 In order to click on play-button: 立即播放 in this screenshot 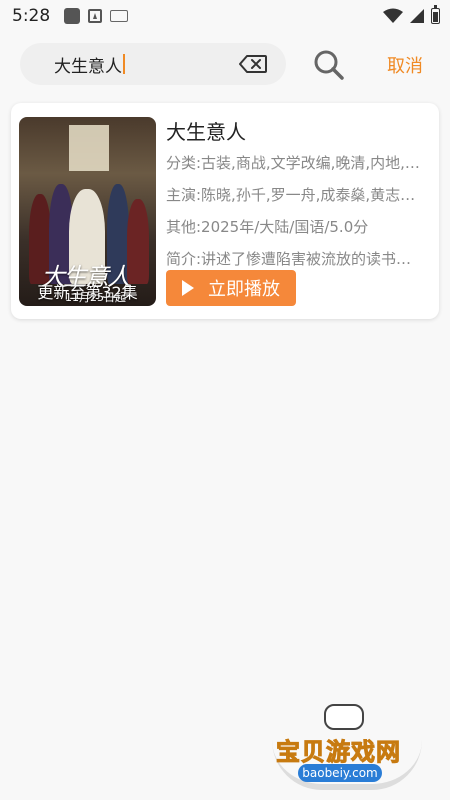, I will do `click(231, 288)`.